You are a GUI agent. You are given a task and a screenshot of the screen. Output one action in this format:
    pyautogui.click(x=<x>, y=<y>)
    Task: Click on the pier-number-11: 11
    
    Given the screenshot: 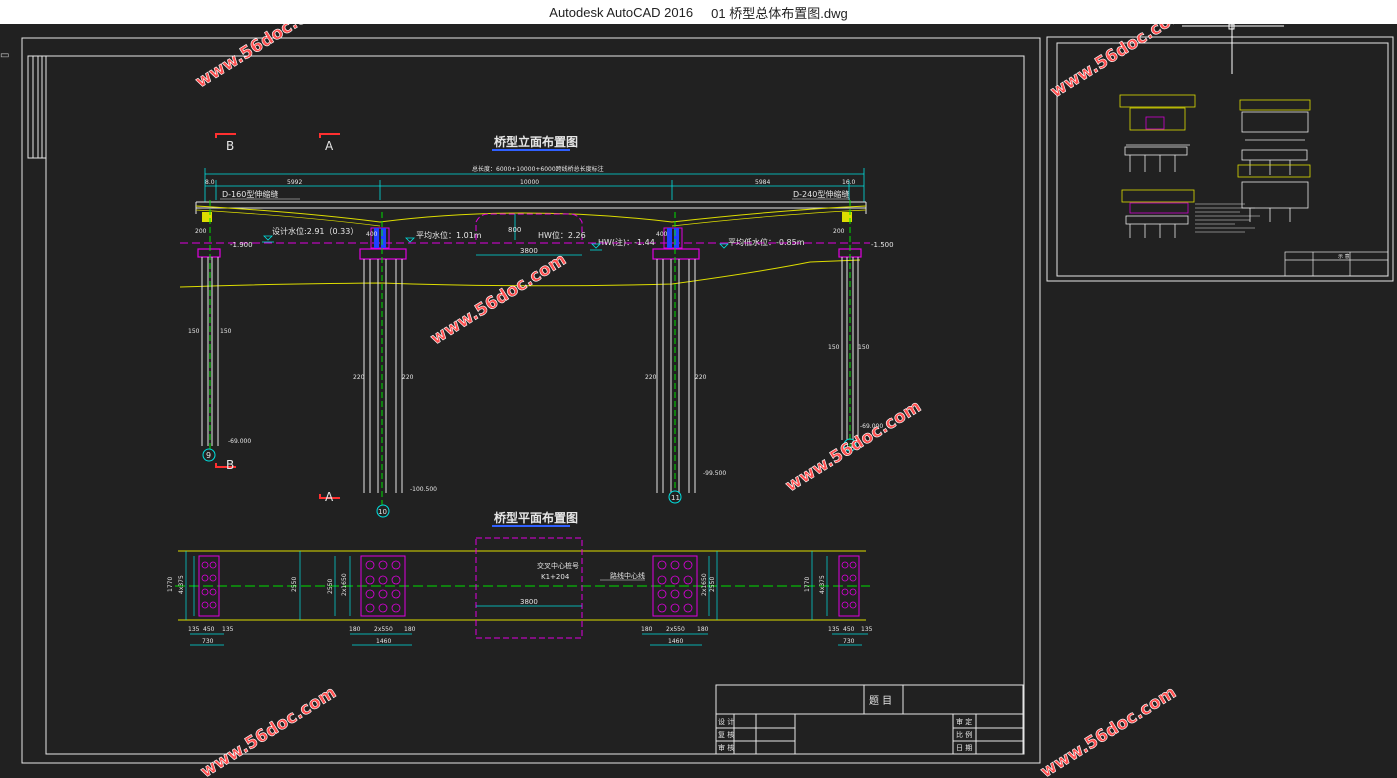 What is the action you would take?
    pyautogui.click(x=675, y=498)
    